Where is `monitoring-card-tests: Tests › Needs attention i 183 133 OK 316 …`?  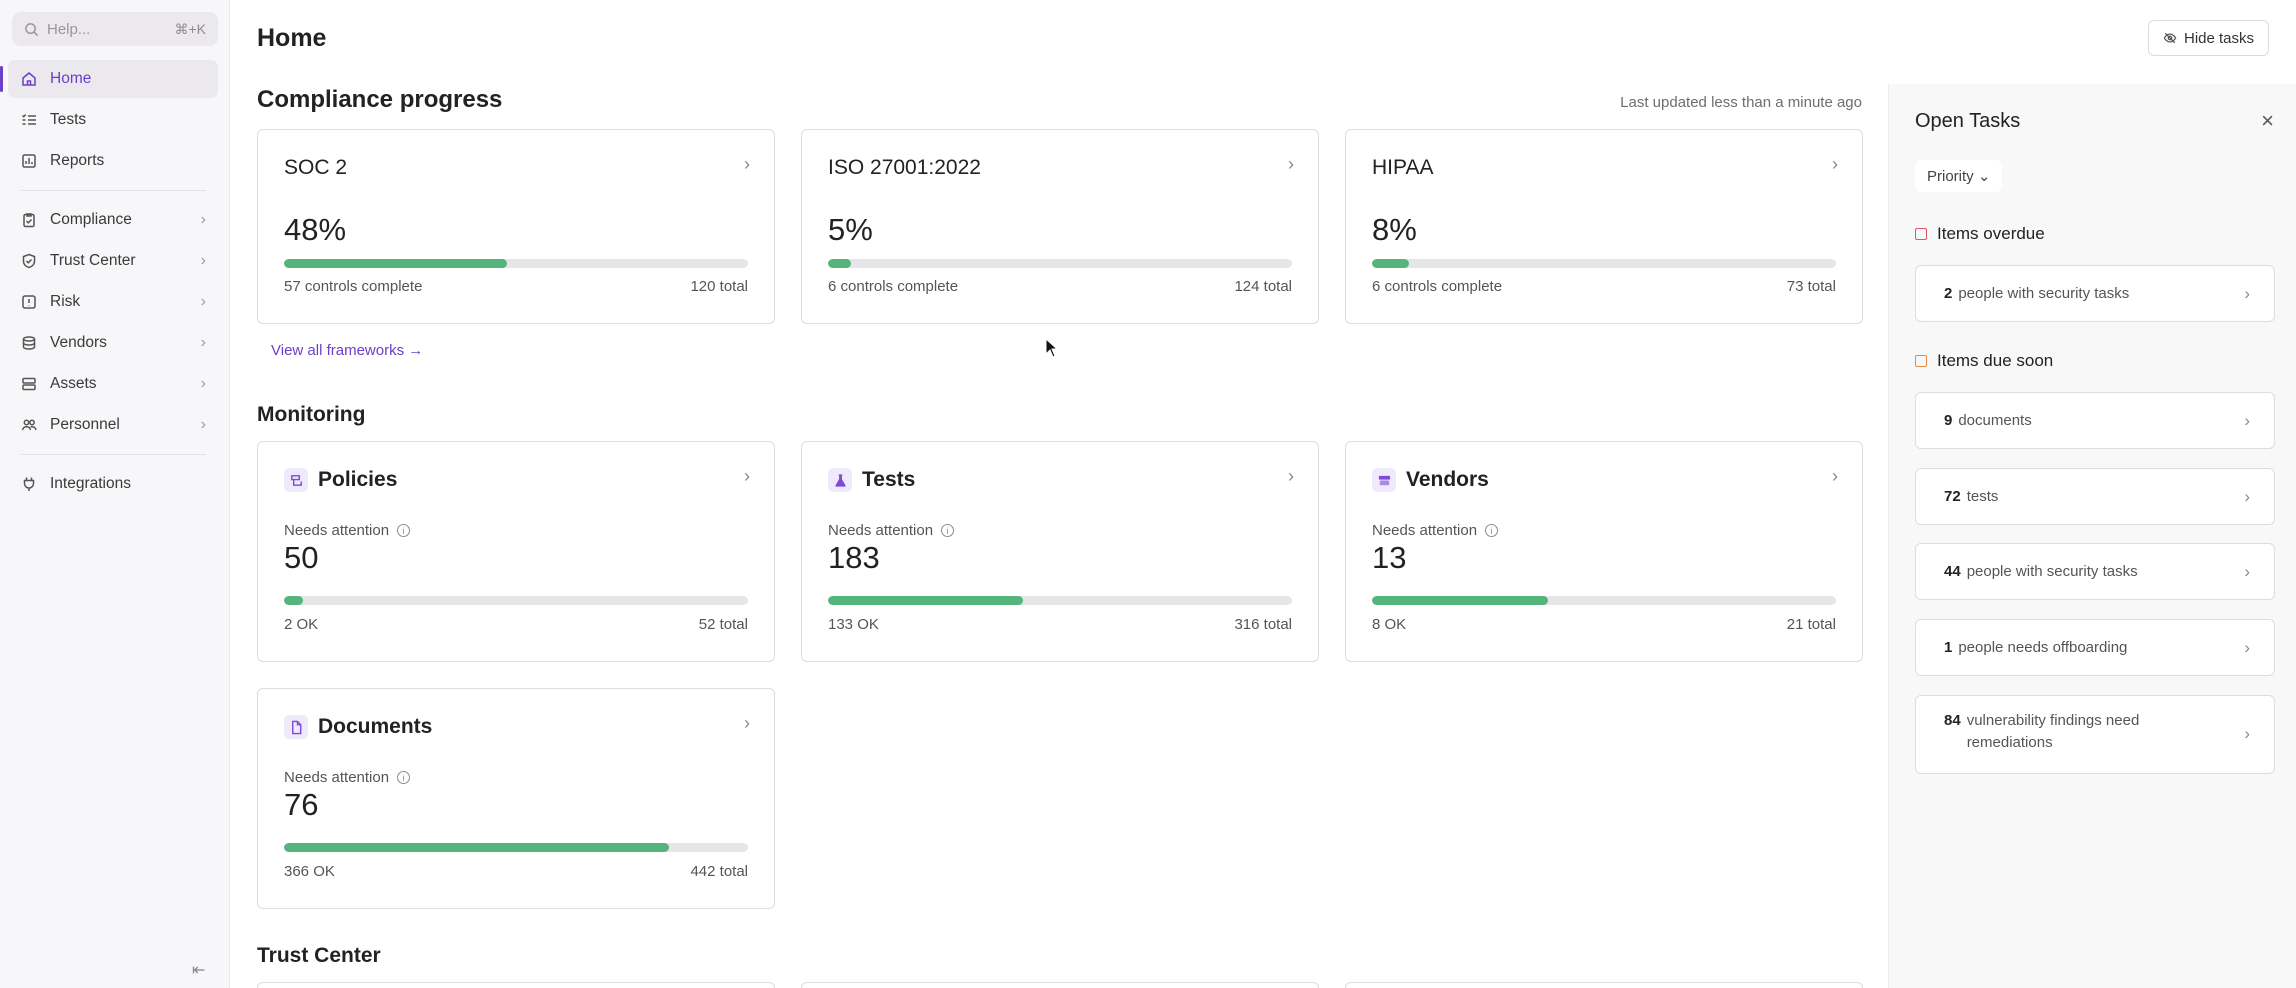 monitoring-card-tests: Tests › Needs attention i 183 133 OK 316 … is located at coordinates (1060, 551).